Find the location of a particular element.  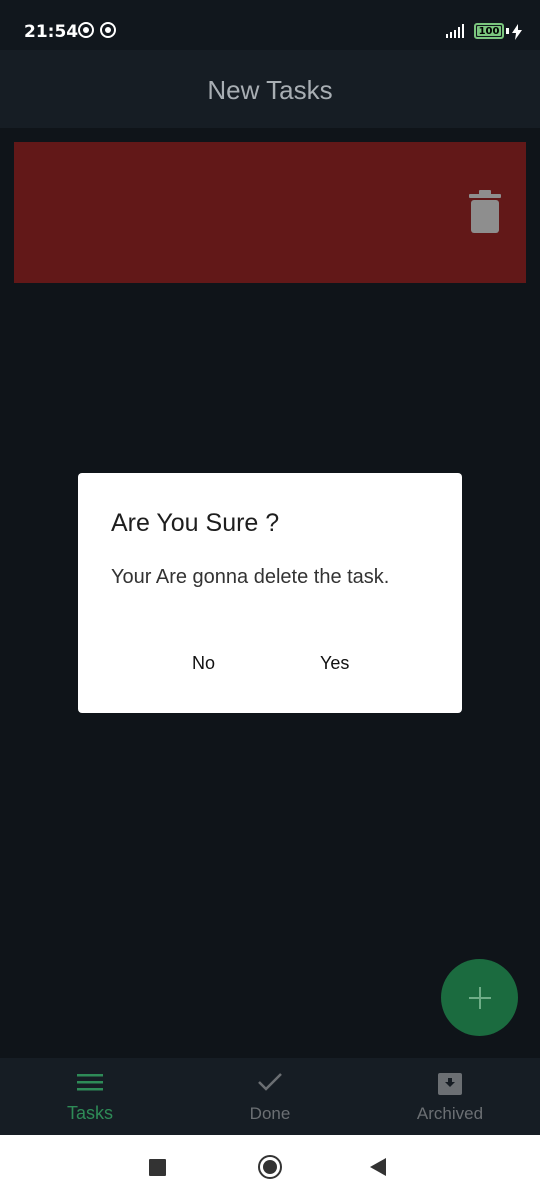

nav-label-archived: Archived is located at coordinates (450, 1113).